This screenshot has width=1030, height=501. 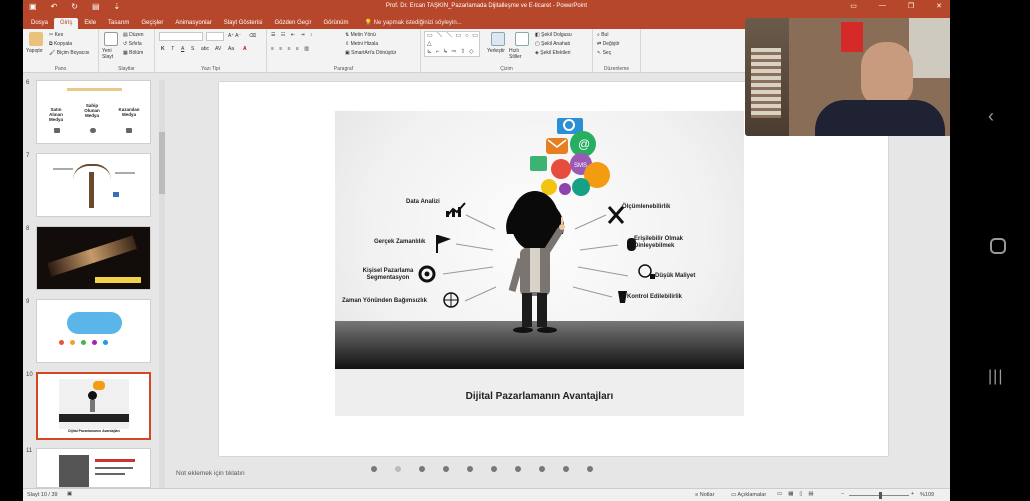 I want to click on new-slide-button: Yeni Slayt, so click(x=112, y=54).